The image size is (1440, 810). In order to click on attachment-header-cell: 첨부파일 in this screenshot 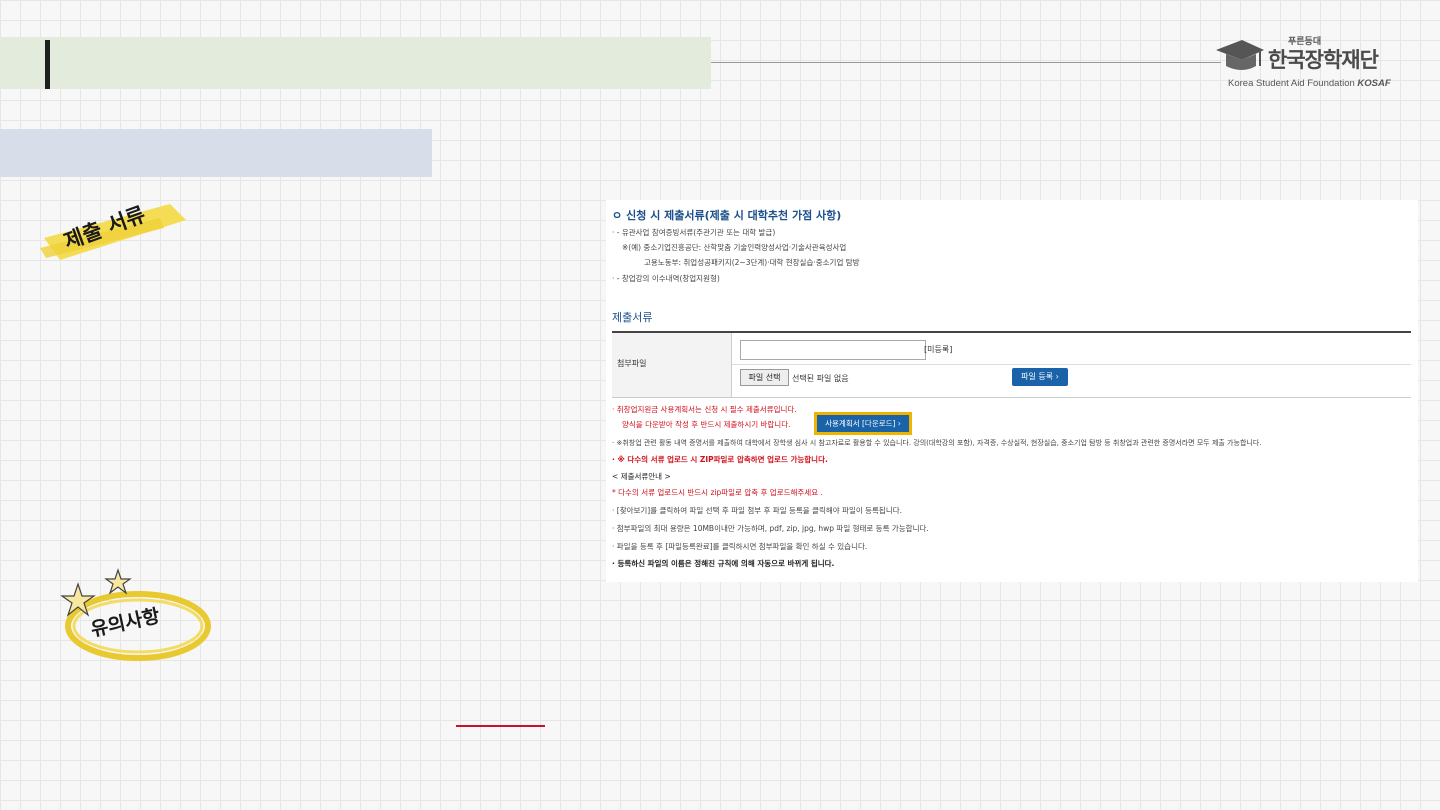, I will do `click(672, 365)`.